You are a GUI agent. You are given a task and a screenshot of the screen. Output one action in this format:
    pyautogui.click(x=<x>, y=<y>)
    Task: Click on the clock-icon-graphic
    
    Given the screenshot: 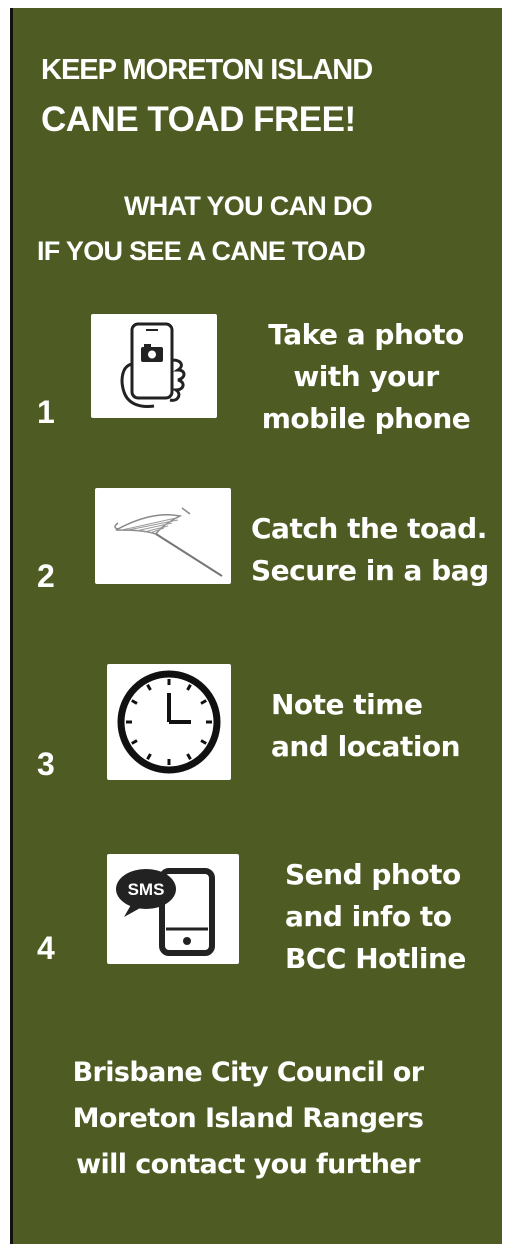 What is the action you would take?
    pyautogui.click(x=169, y=722)
    